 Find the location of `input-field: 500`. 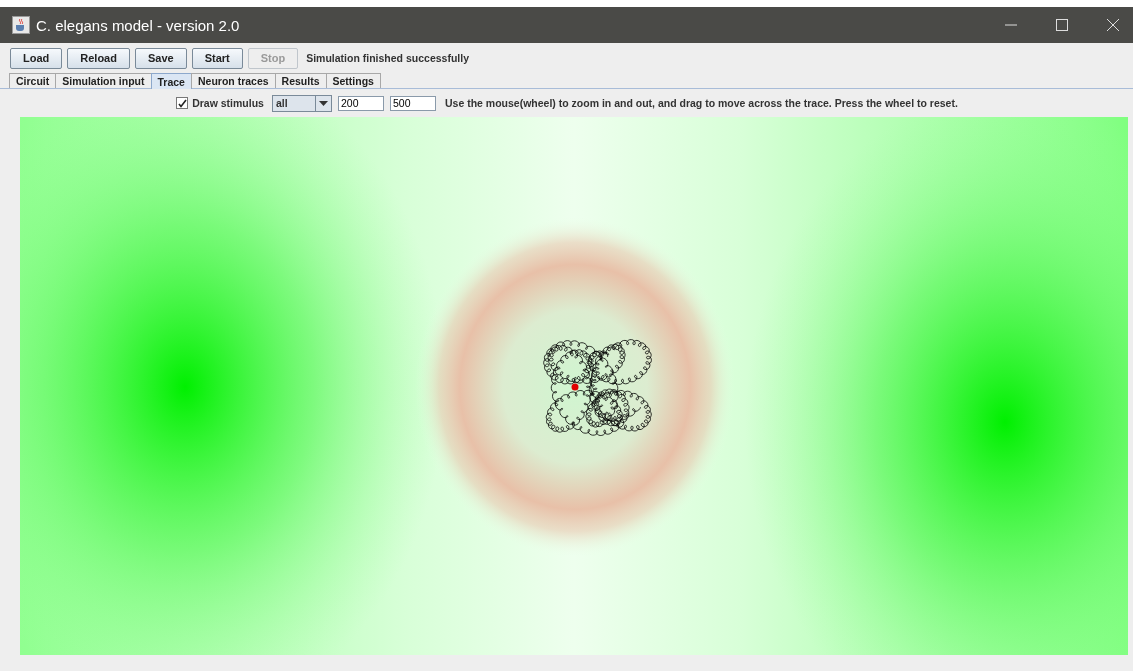

input-field: 500 is located at coordinates (412, 103).